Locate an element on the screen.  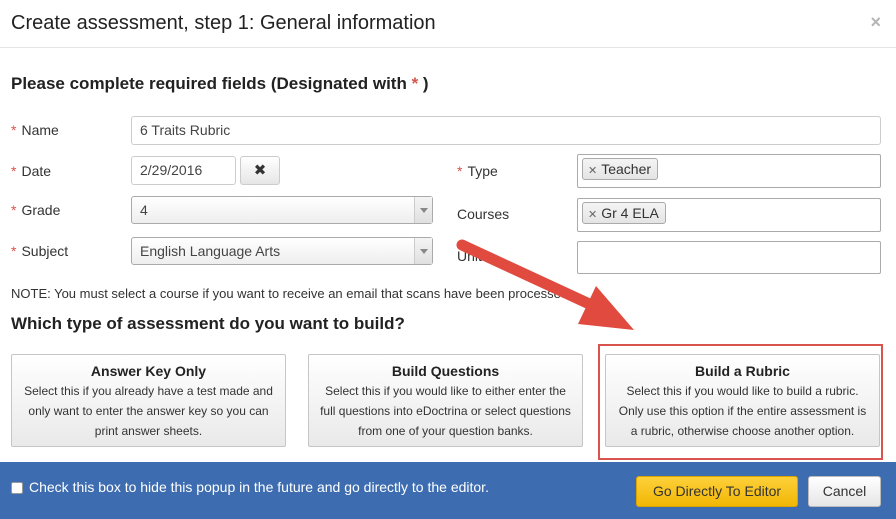
type-chip: ✕ Teacher is located at coordinates (620, 169).